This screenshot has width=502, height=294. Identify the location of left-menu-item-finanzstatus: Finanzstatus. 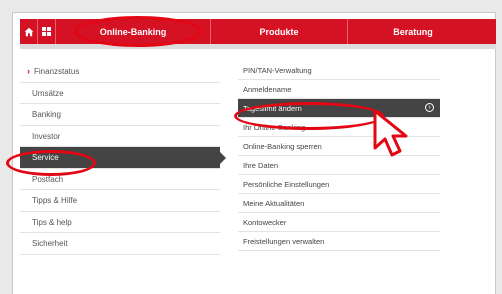
(120, 72).